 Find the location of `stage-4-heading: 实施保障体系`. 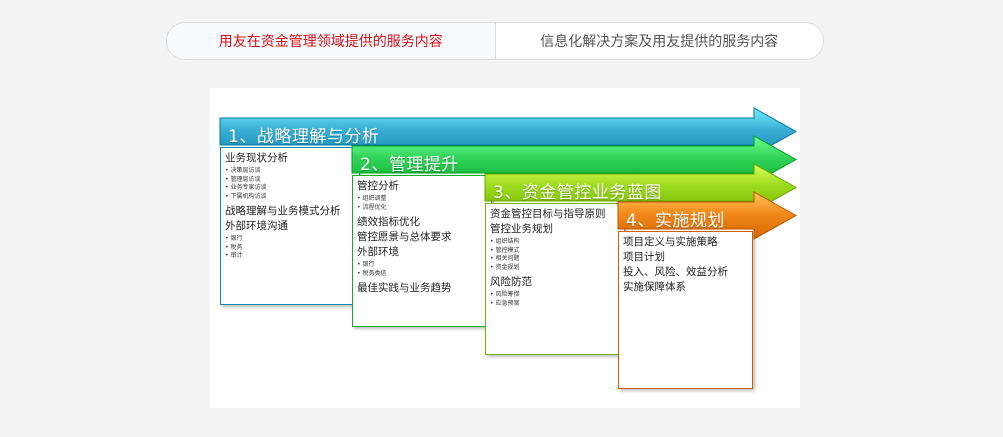

stage-4-heading: 实施保障体系 is located at coordinates (654, 287).